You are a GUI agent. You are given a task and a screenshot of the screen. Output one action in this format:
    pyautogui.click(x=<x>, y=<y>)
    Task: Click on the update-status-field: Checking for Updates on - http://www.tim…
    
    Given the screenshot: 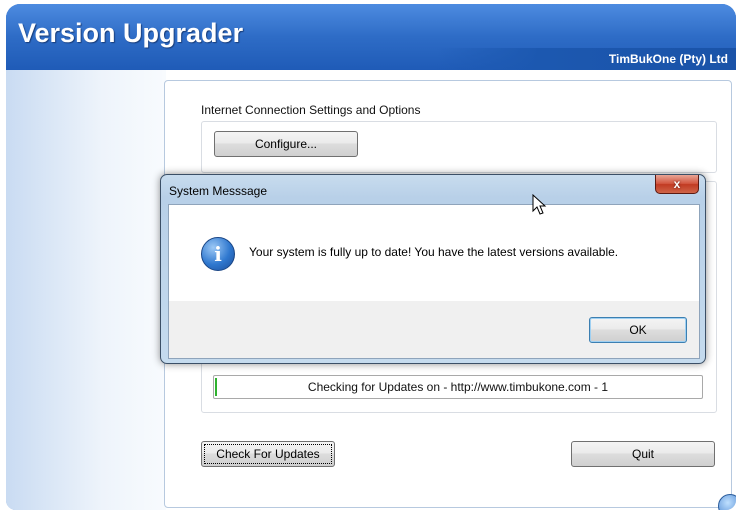 What is the action you would take?
    pyautogui.click(x=458, y=387)
    